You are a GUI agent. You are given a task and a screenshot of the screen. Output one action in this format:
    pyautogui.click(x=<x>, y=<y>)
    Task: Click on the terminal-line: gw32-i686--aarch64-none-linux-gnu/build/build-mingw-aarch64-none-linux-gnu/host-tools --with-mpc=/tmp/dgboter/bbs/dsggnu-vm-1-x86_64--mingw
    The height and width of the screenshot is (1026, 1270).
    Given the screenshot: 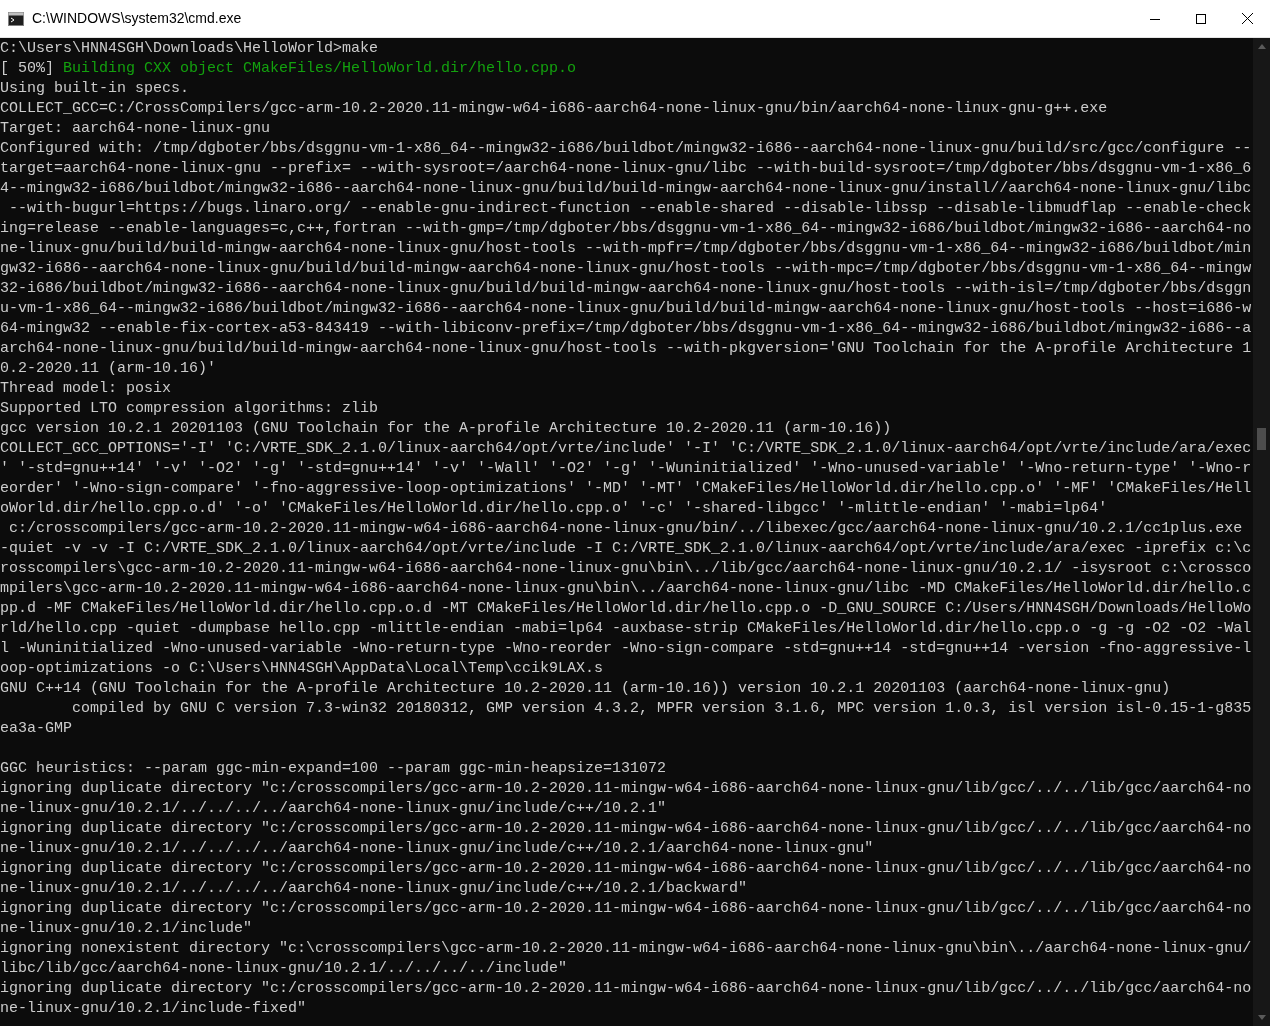 What is the action you would take?
    pyautogui.click(x=626, y=269)
    